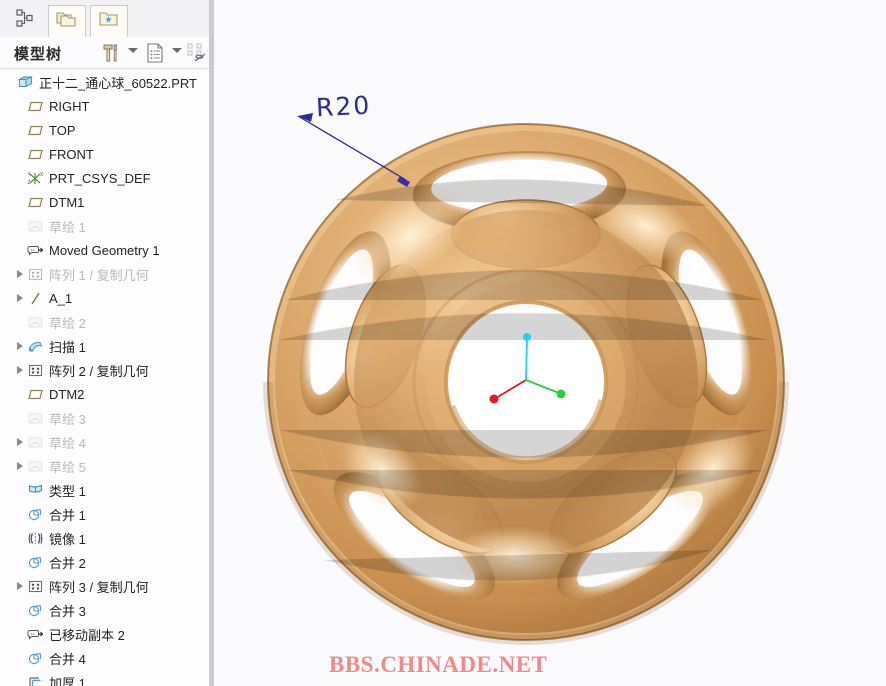 This screenshot has height=686, width=886. Describe the element at coordinates (104, 226) in the screenshot. I see `tree-item-6: 草绘 1` at that location.